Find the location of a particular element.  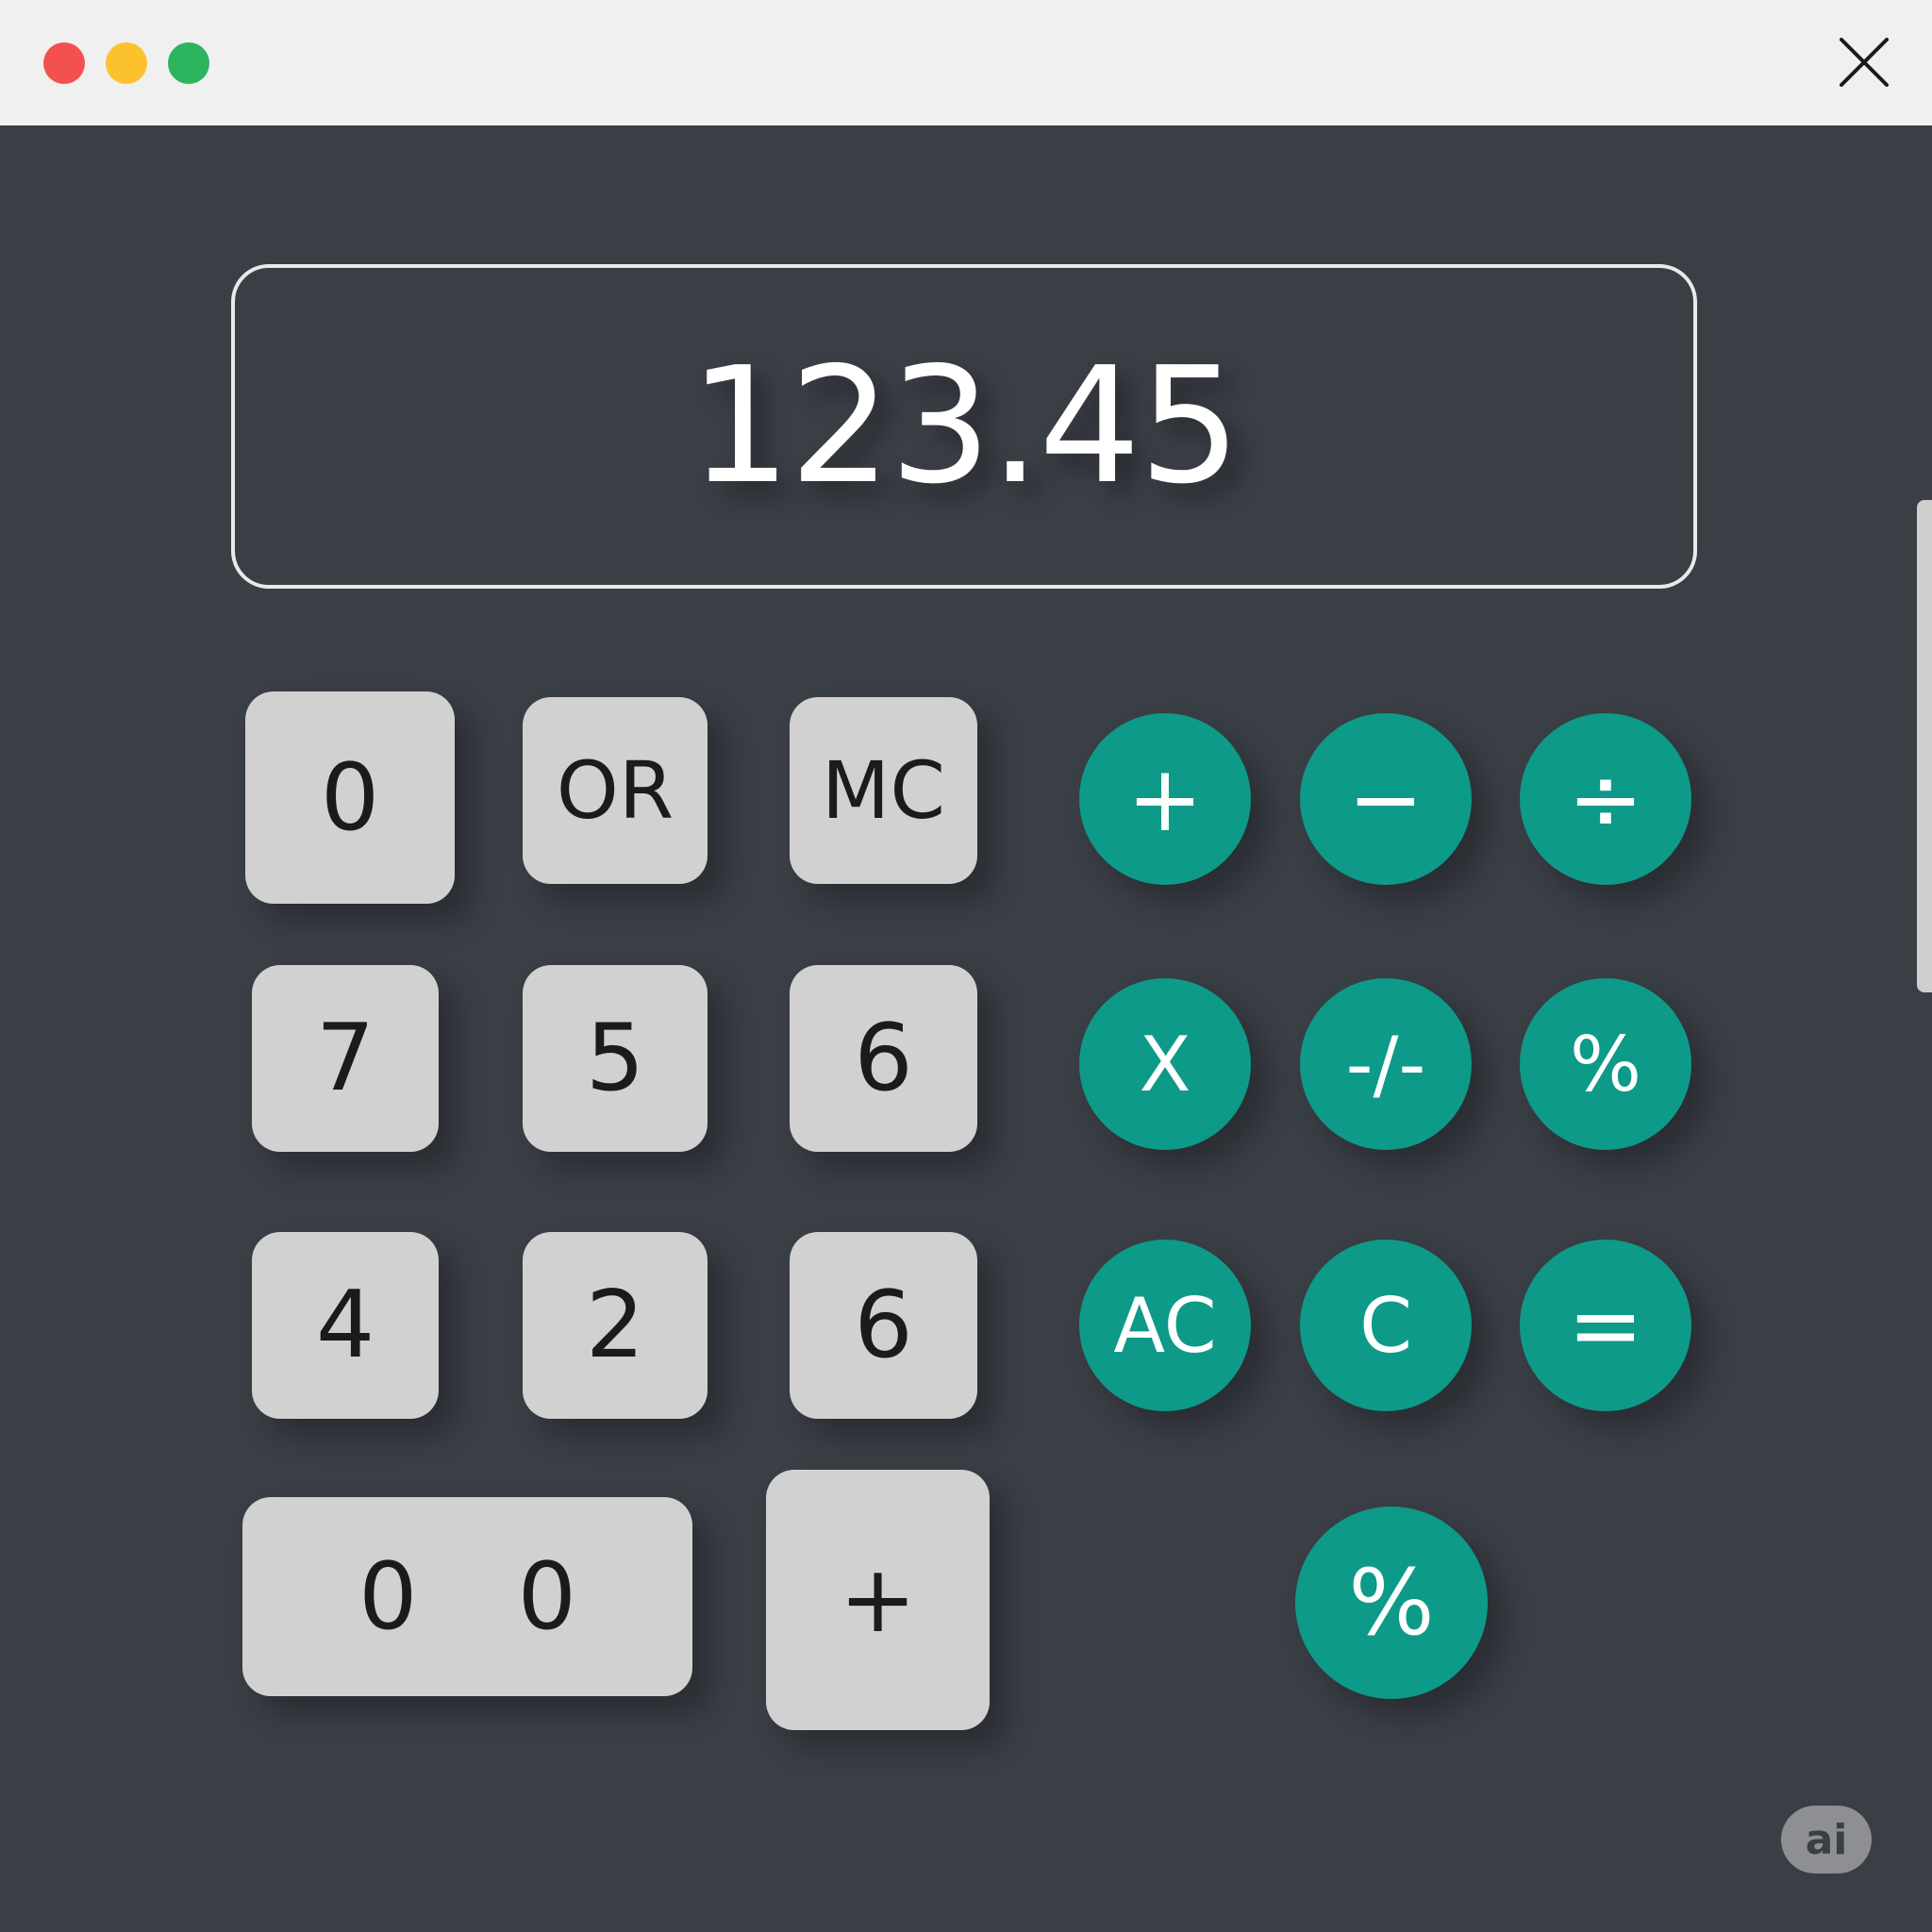

calculator-display: 123.45 is located at coordinates (964, 426).